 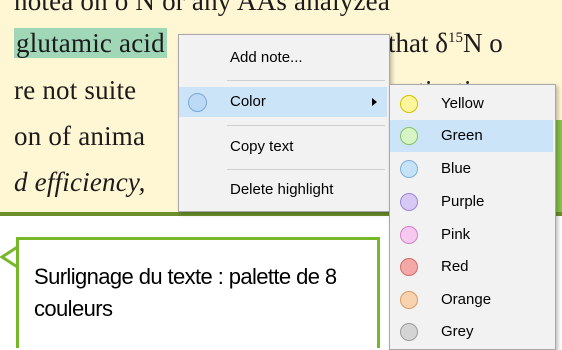 I want to click on color-option-red: Red, so click(x=471, y=267).